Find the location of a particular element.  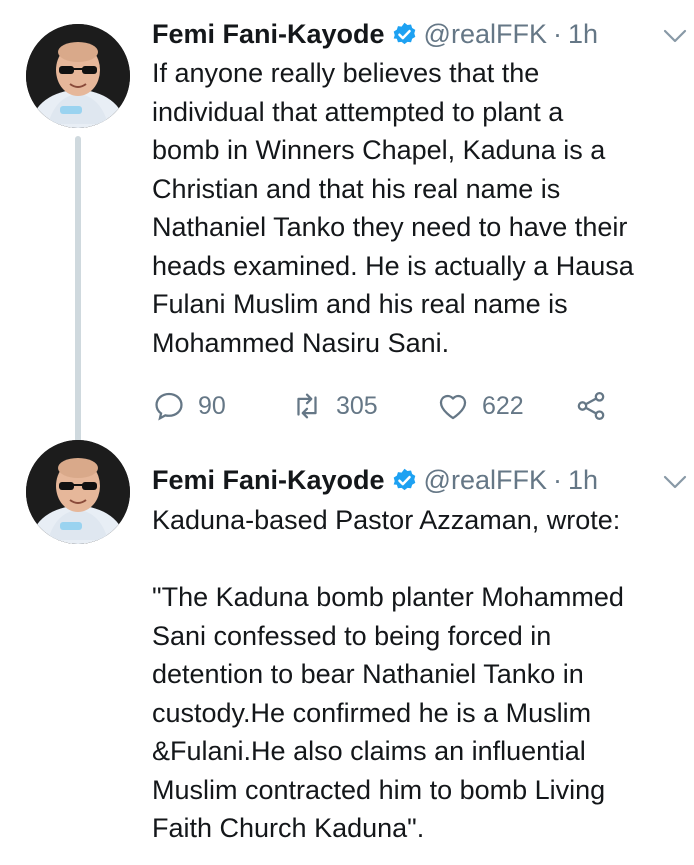

like-count: 622 is located at coordinates (503, 405).